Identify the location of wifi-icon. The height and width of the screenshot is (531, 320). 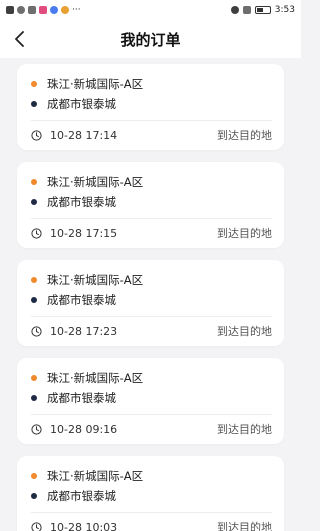
(21, 10).